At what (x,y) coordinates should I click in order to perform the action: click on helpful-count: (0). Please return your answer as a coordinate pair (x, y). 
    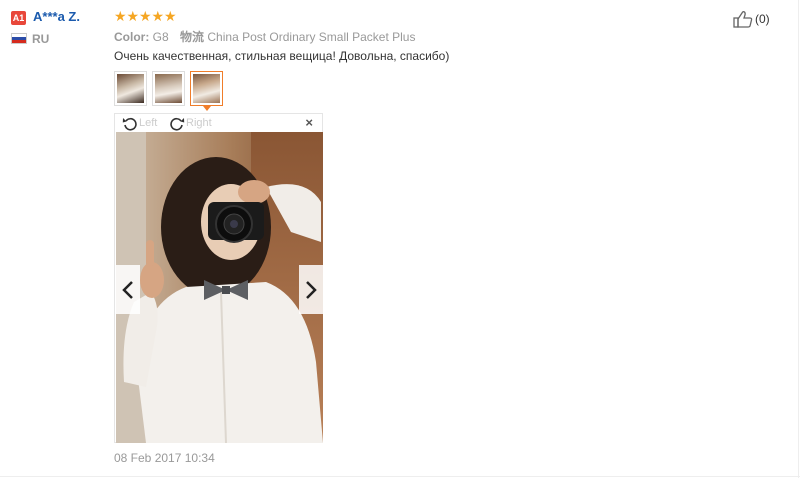
    Looking at the image, I should click on (762, 19).